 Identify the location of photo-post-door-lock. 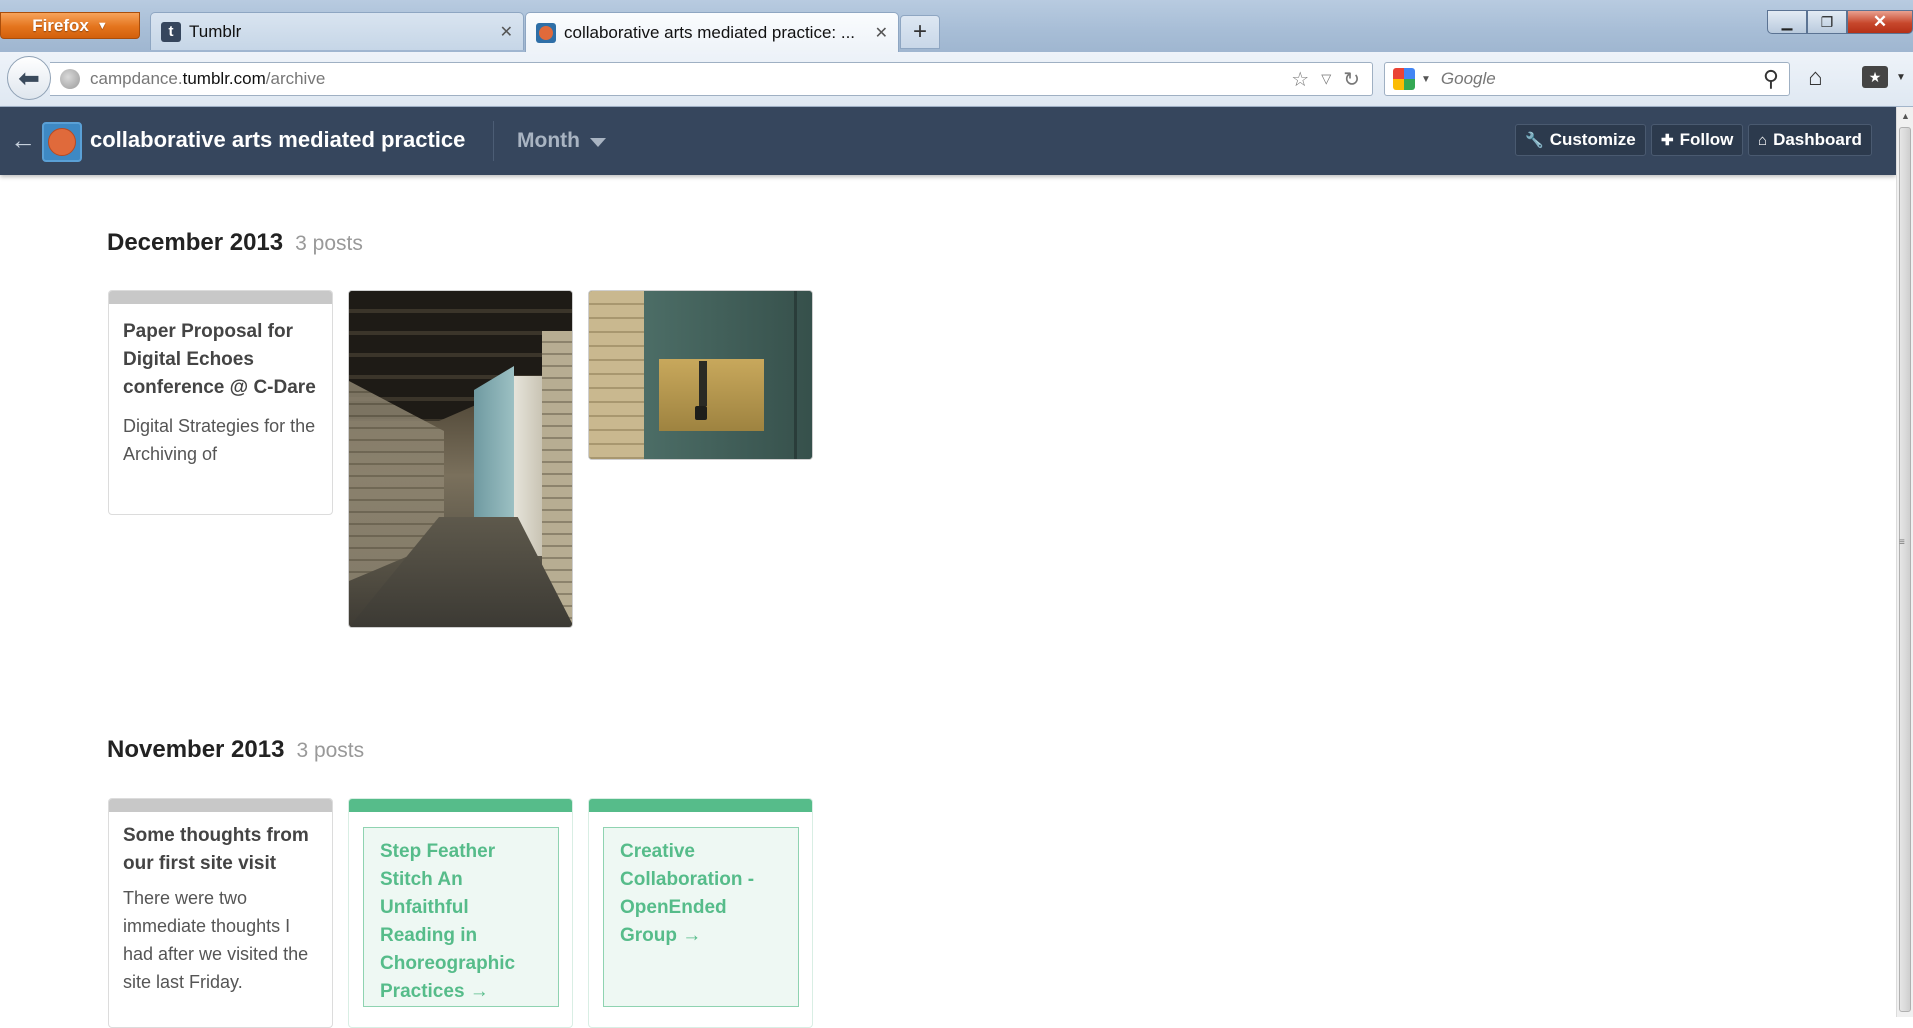
(700, 375).